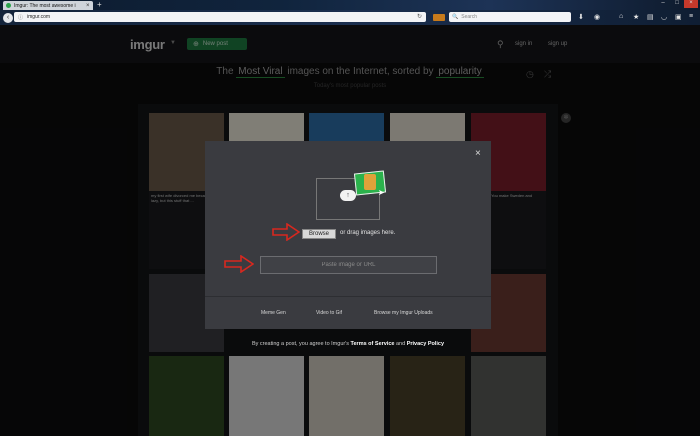  What do you see at coordinates (401, 344) in the screenshot?
I see `terms-and: and` at bounding box center [401, 344].